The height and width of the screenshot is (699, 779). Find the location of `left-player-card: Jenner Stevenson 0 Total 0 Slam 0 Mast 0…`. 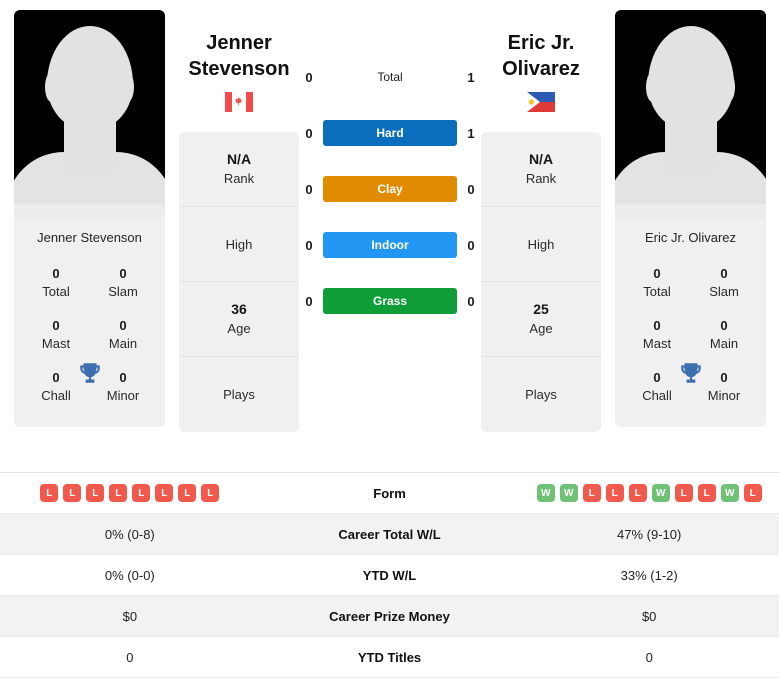

left-player-card: Jenner Stevenson 0 Total 0 Slam 0 Mast 0… is located at coordinates (89, 218).